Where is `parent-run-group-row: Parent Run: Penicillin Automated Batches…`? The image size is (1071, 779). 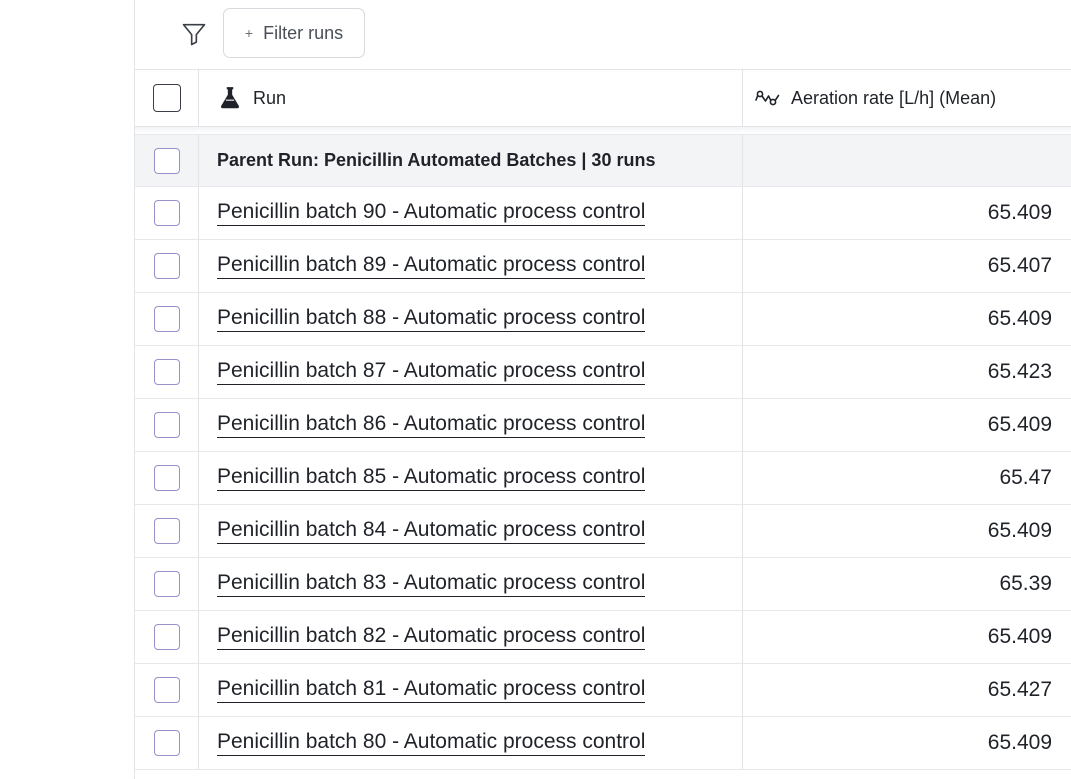
parent-run-group-row: Parent Run: Penicillin Automated Batches… is located at coordinates (603, 161).